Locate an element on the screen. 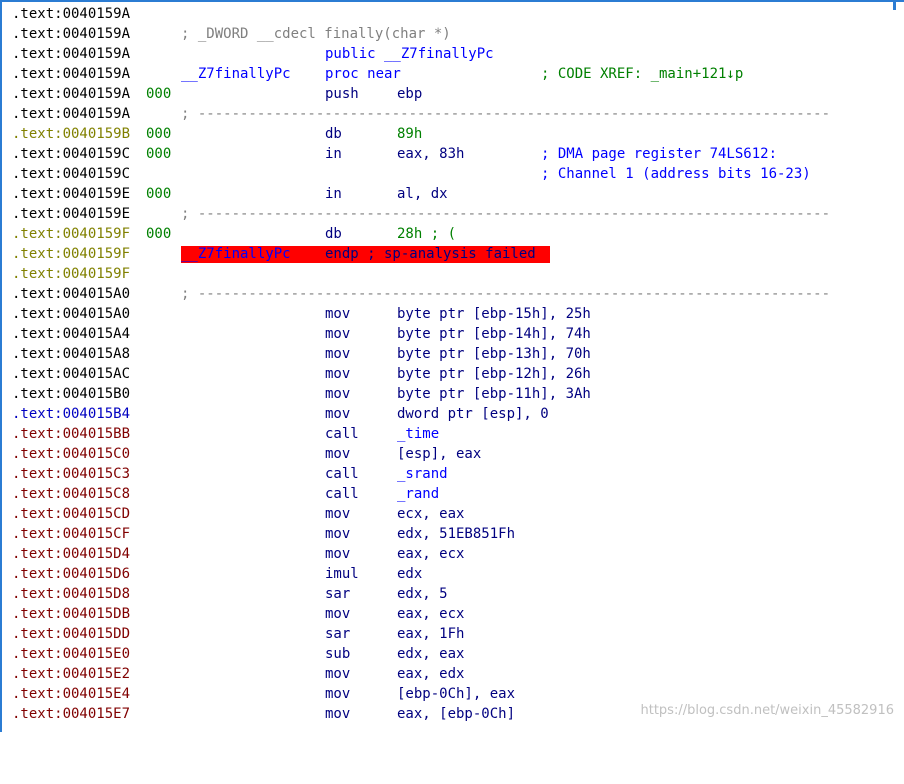  disasm-line: .text:004015E4 mov [ebp-0Ch], eax is located at coordinates (263, 694).